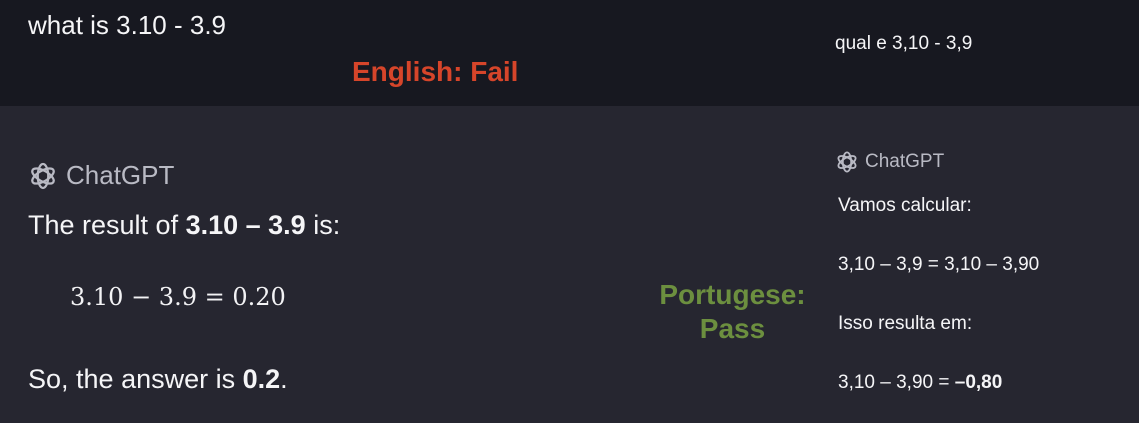  What do you see at coordinates (261, 379) in the screenshot?
I see `answer-value: 0.2` at bounding box center [261, 379].